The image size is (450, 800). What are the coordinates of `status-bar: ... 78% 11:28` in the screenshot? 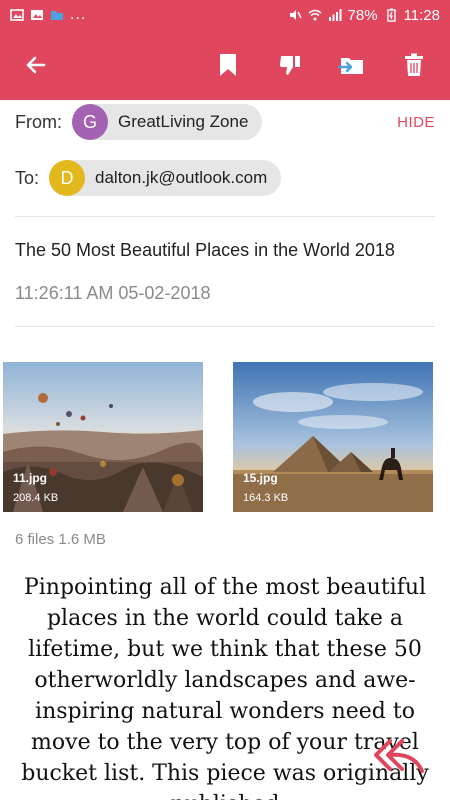 It's located at (225, 15).